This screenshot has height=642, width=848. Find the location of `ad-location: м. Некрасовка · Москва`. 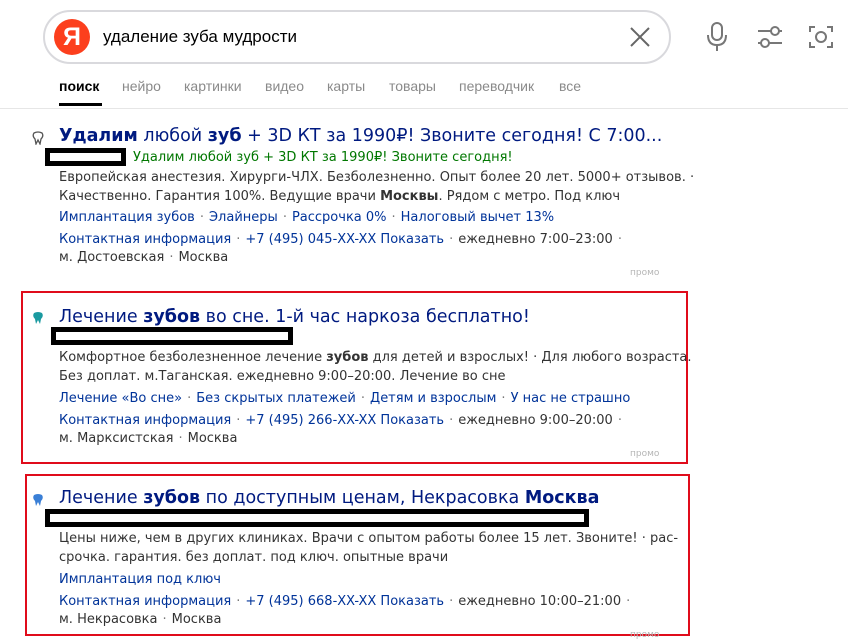

ad-location: м. Некрасовка · Москва is located at coordinates (140, 619).